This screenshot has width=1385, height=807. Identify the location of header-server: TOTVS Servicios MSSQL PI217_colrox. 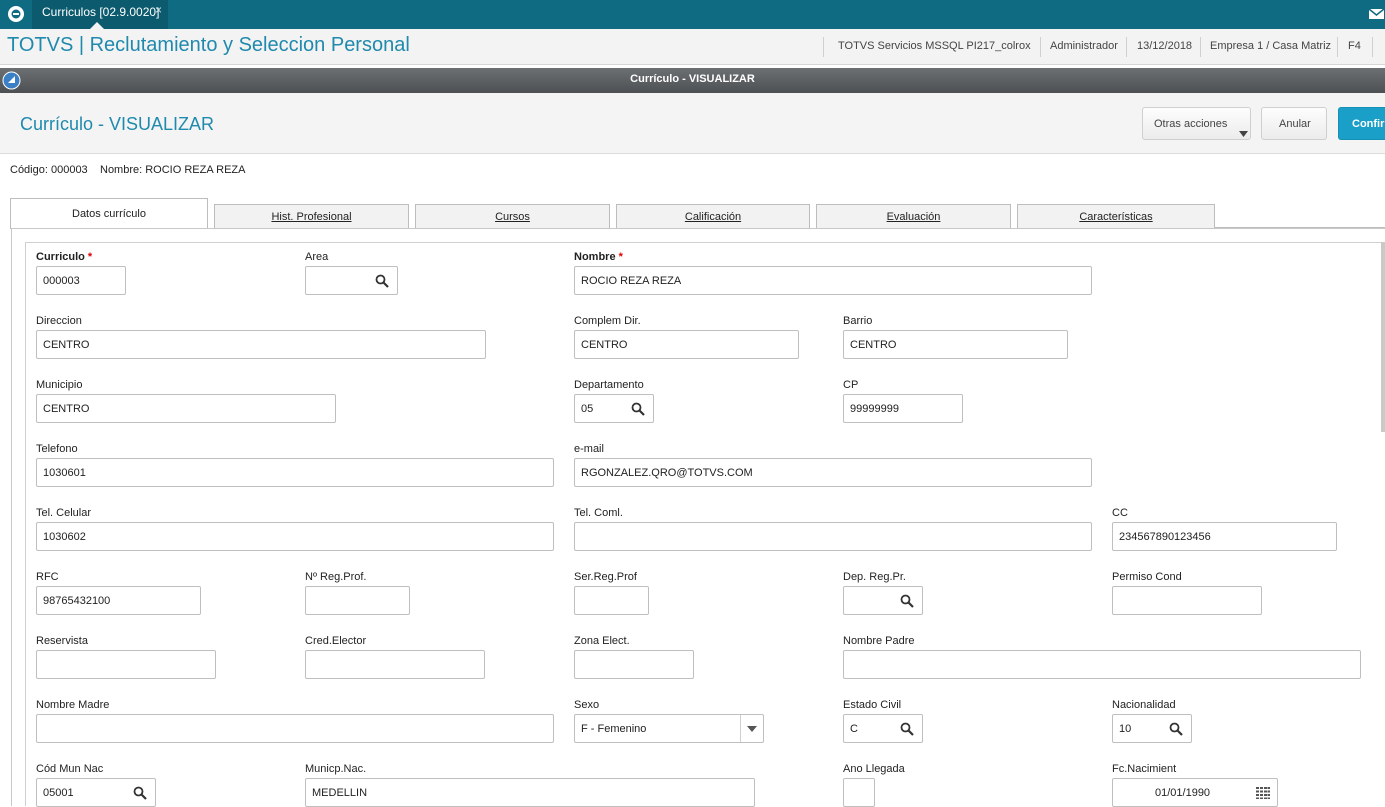
(934, 46).